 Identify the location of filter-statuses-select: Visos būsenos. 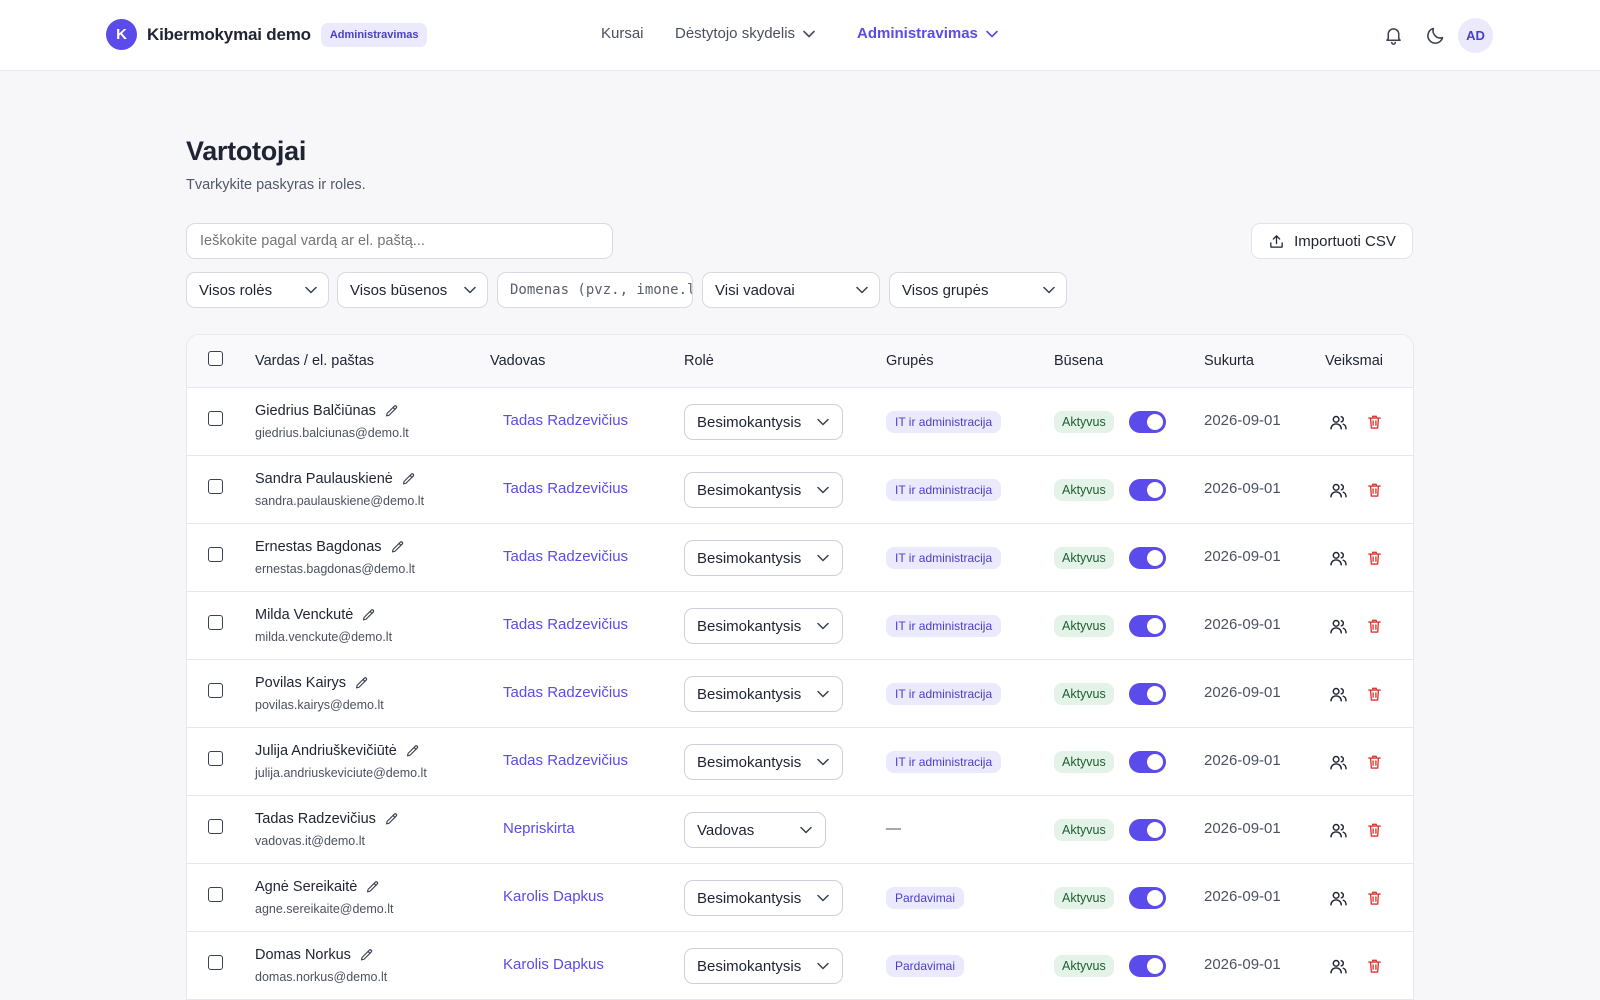
(412, 290).